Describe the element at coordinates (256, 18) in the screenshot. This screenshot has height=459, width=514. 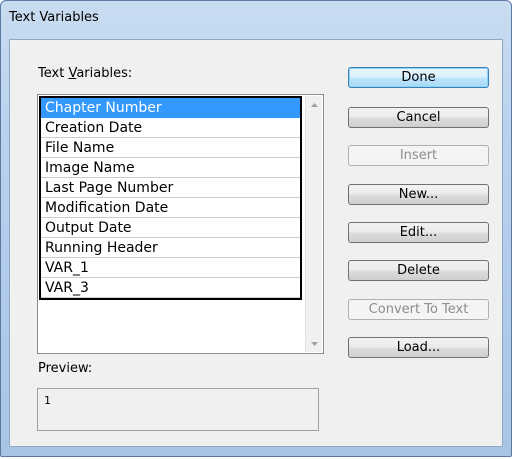
I see `title-bar: Text Variables` at that location.